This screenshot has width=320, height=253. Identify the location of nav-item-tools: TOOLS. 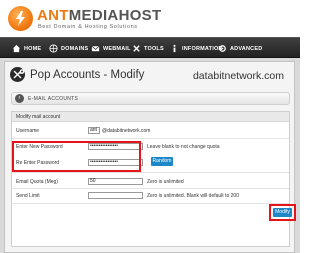
(148, 48).